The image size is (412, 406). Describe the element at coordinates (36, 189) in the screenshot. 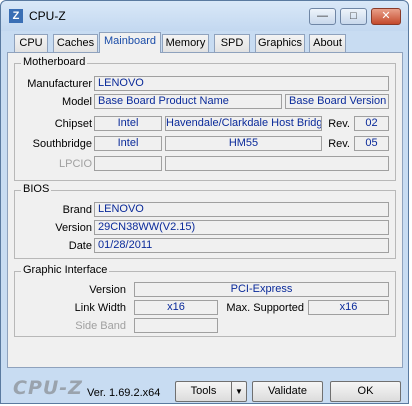

I see `bios-legend: BIOS` at that location.